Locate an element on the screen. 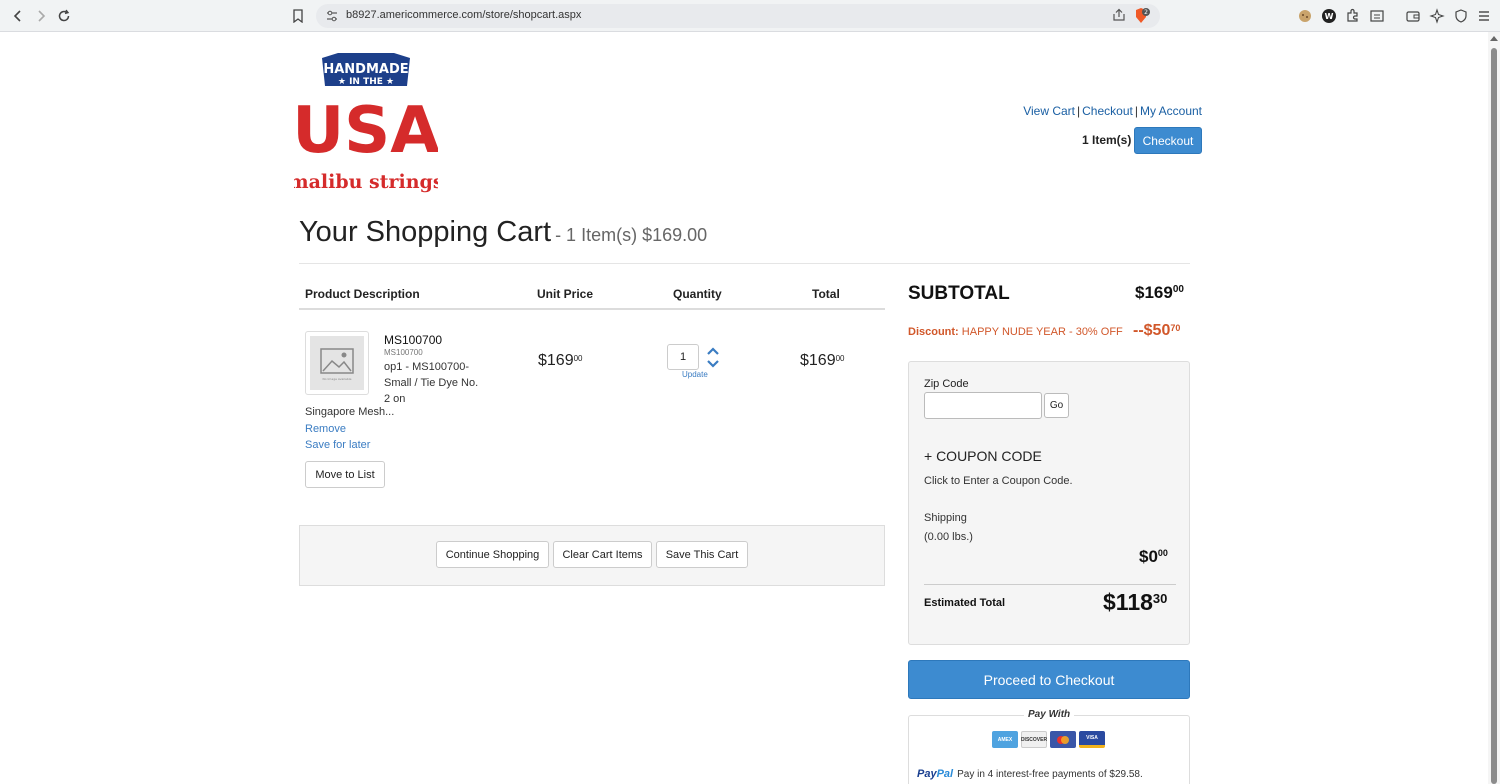 This screenshot has width=1500, height=784. discover-card-icon: DISCOVER is located at coordinates (1034, 739).